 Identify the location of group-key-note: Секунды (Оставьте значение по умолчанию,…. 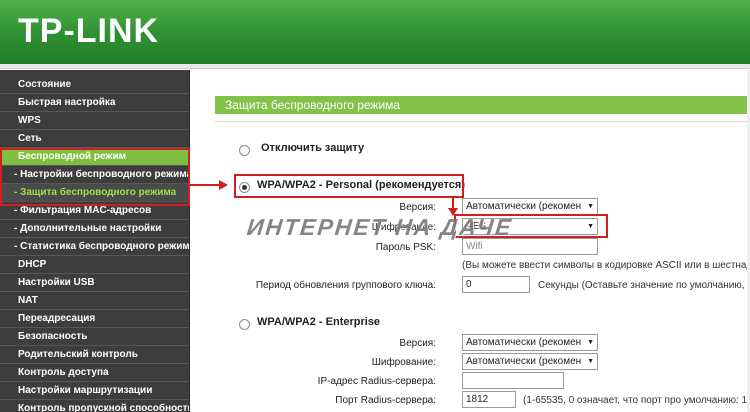
(644, 285).